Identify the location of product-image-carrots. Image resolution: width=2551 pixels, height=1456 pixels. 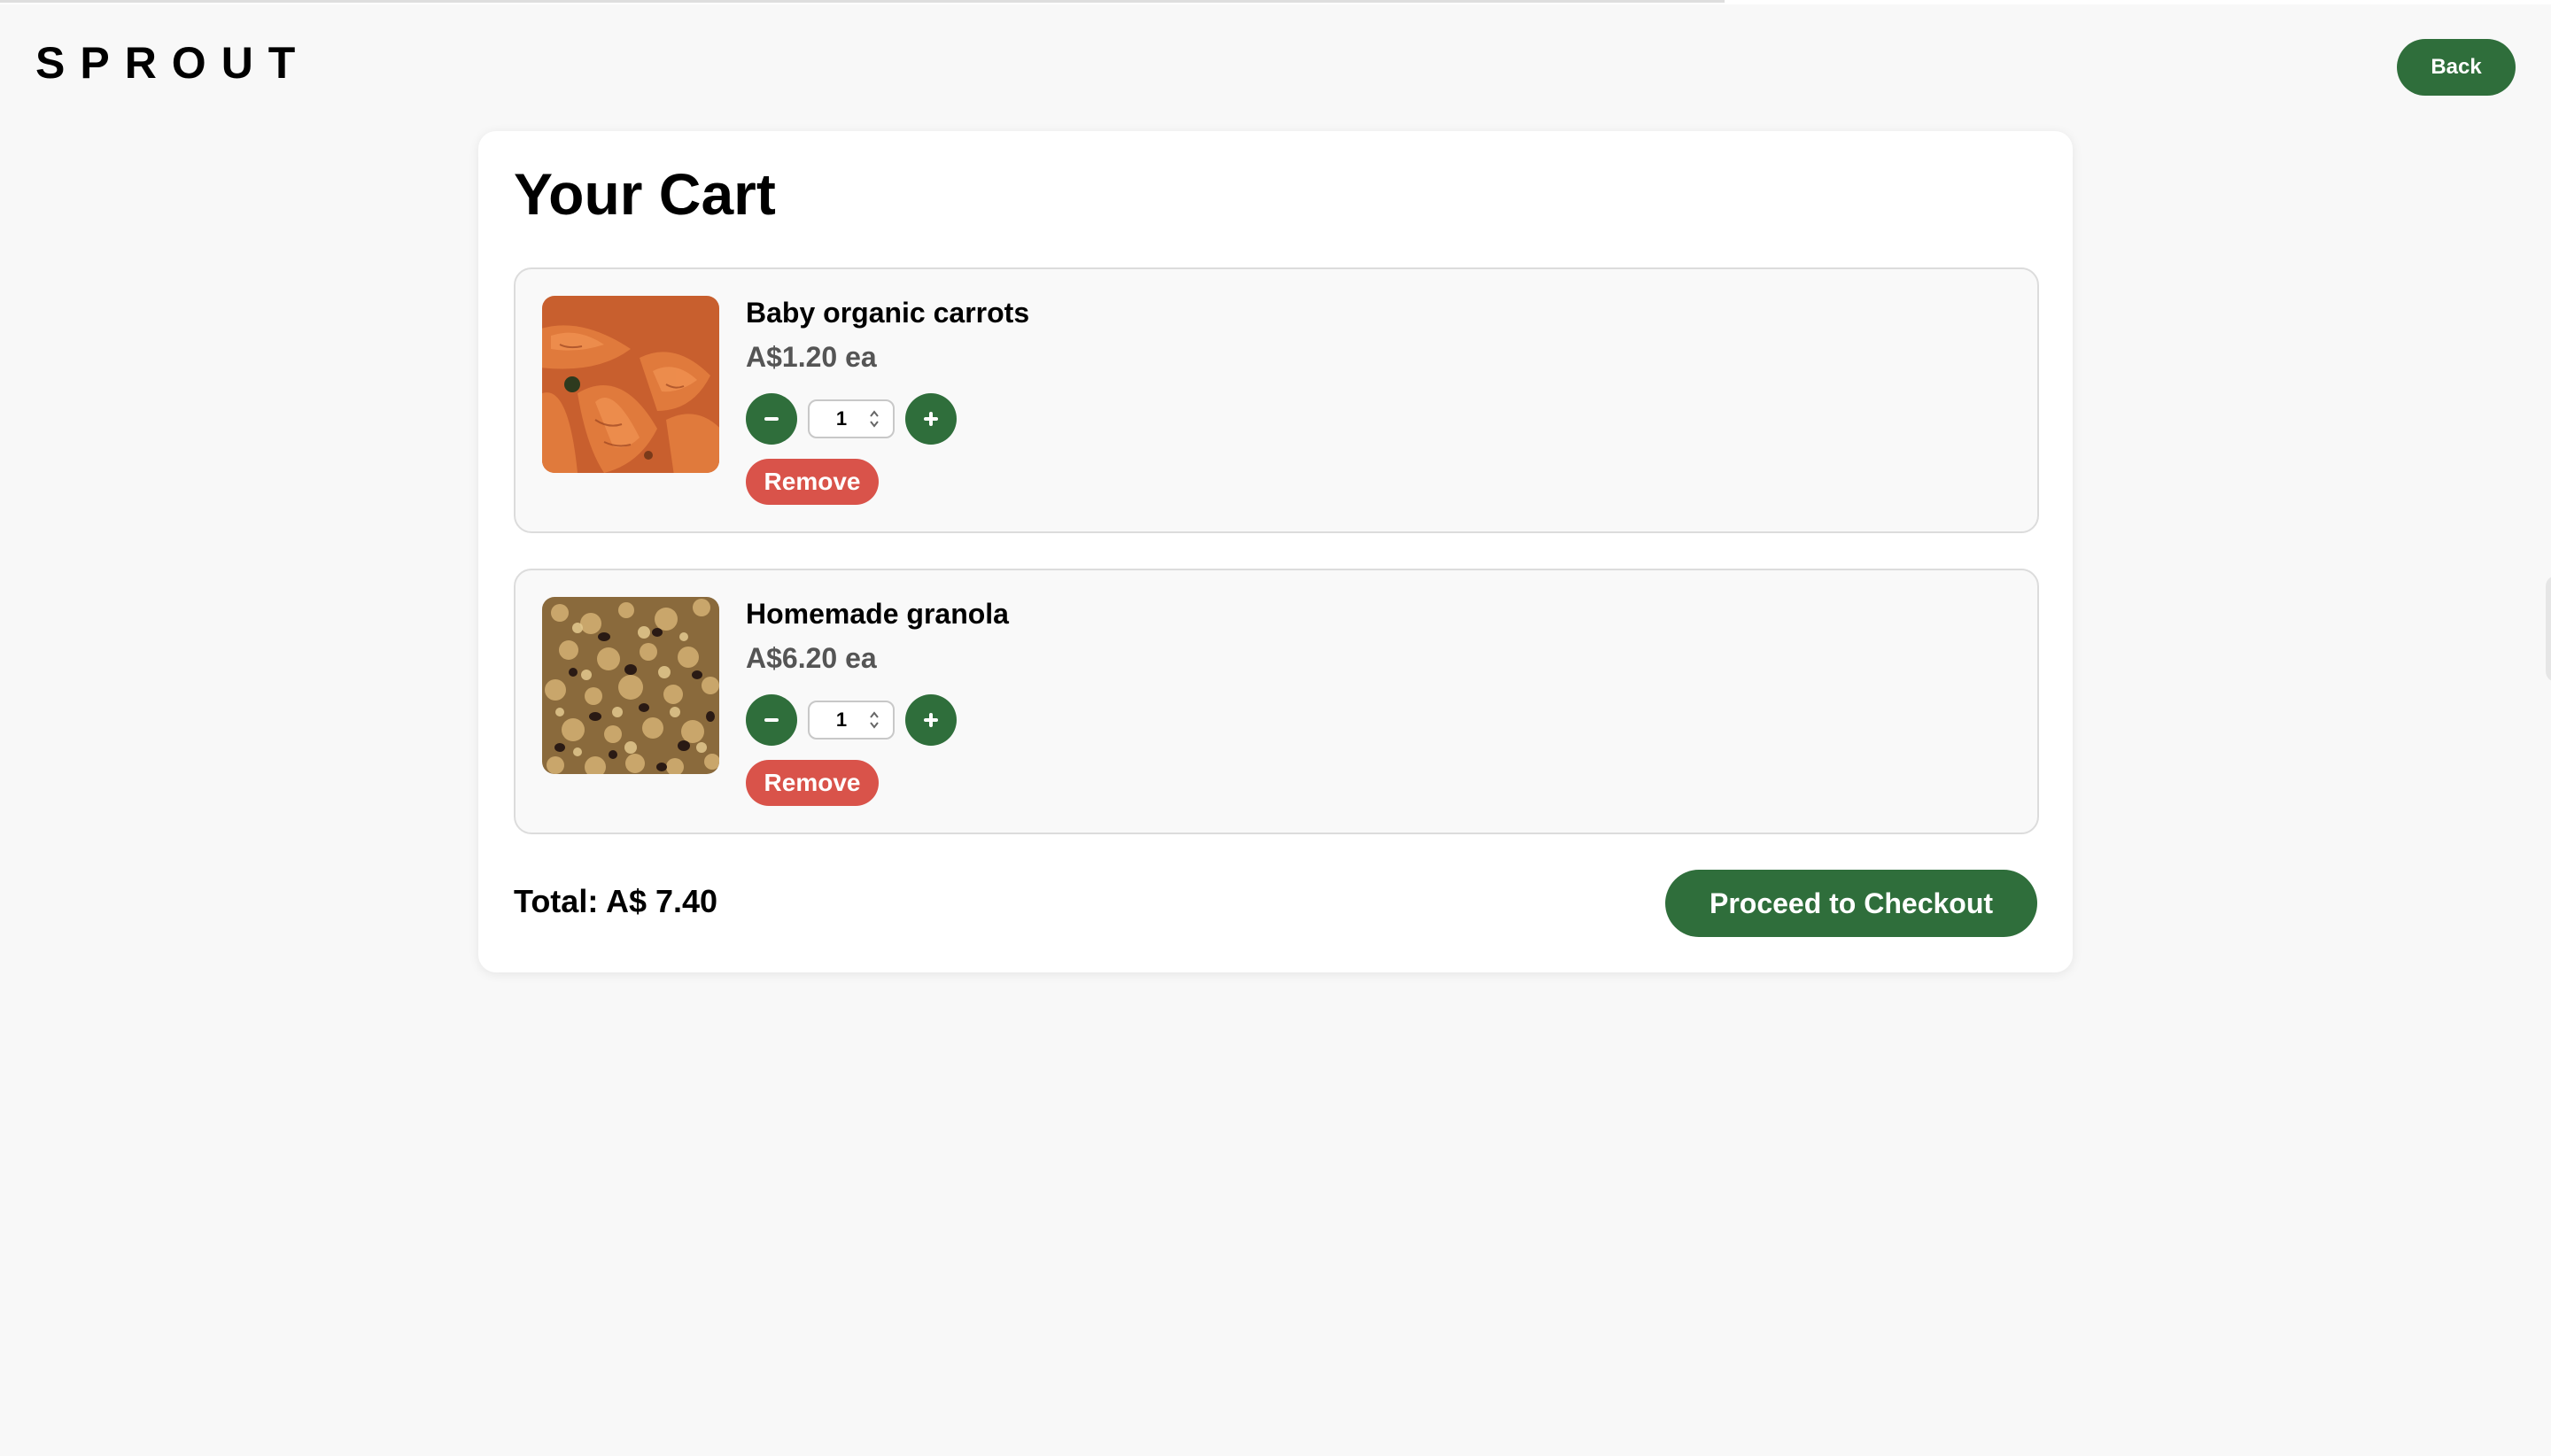
(630, 385).